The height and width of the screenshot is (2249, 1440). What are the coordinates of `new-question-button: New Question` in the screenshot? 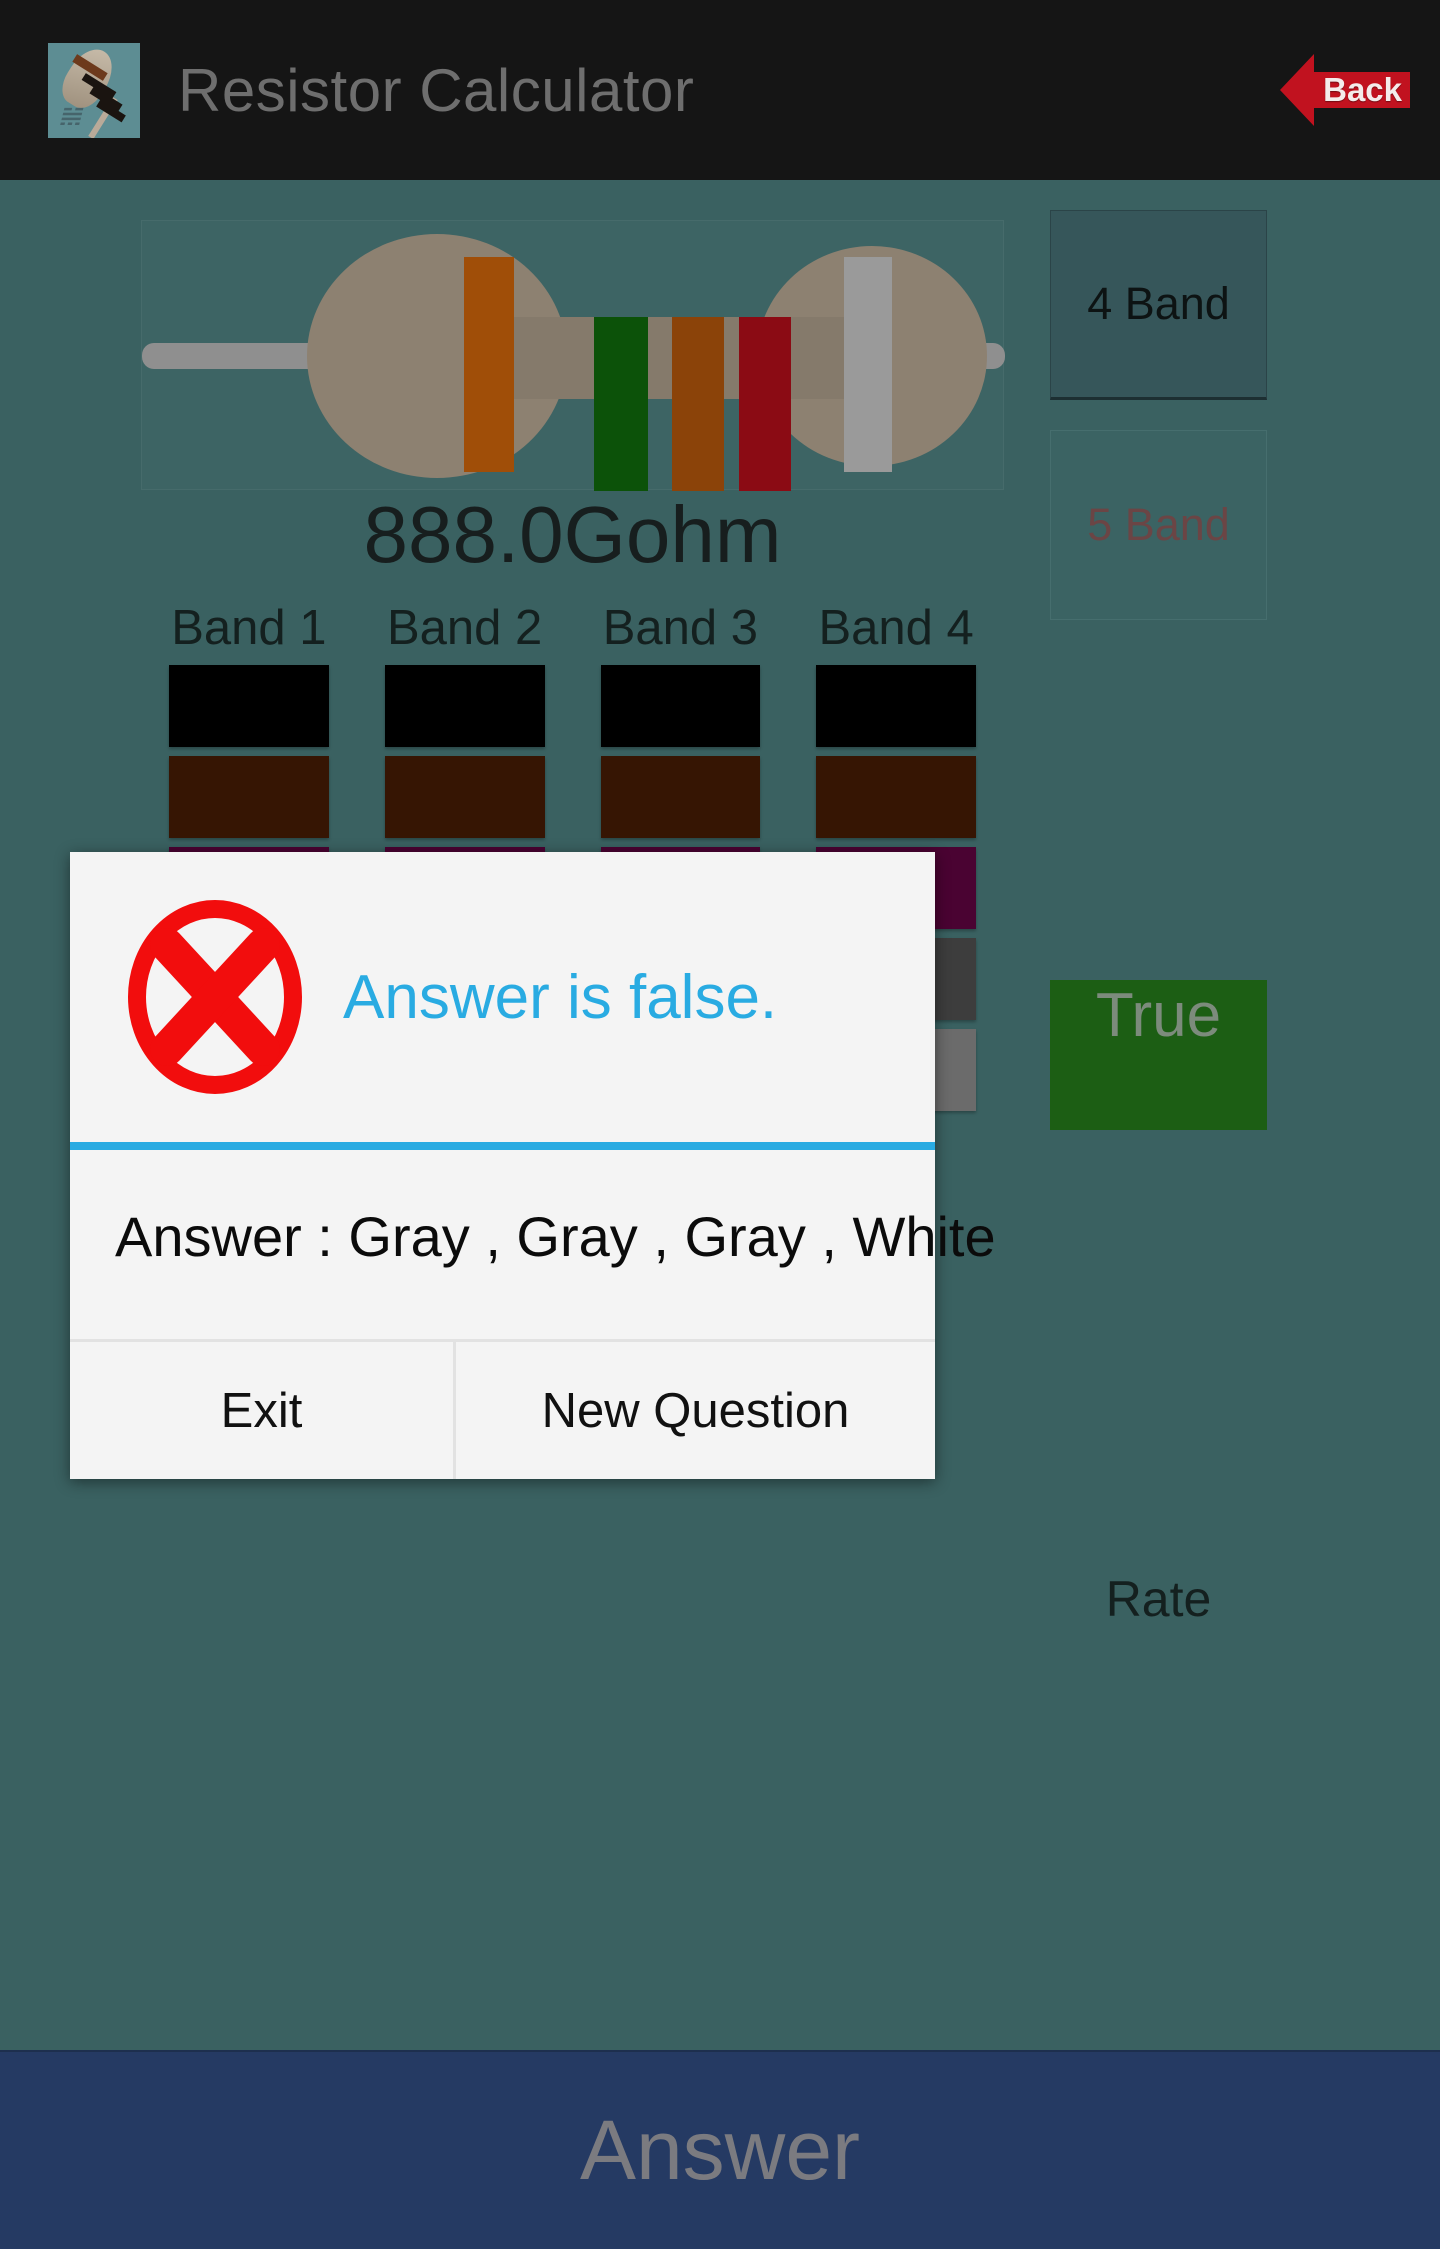 It's located at (695, 1410).